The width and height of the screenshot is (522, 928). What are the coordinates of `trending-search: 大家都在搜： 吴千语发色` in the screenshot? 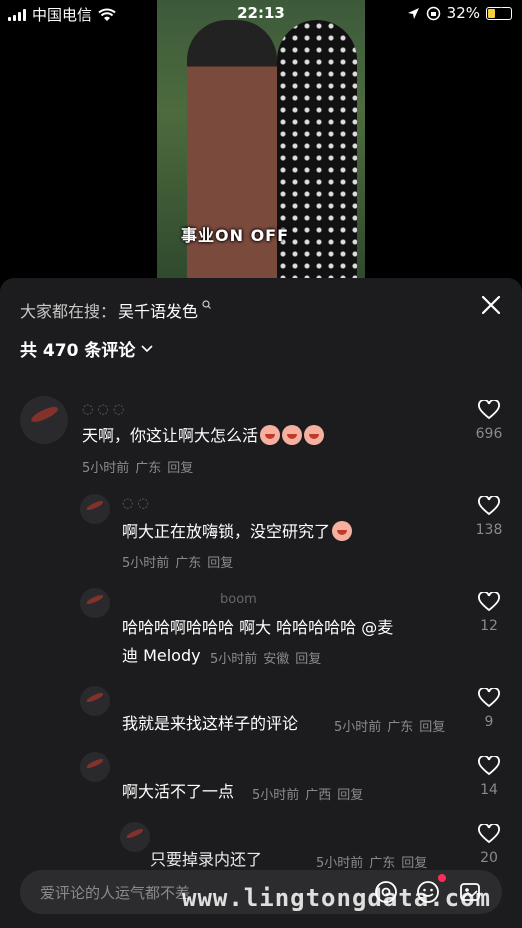 It's located at (115, 310).